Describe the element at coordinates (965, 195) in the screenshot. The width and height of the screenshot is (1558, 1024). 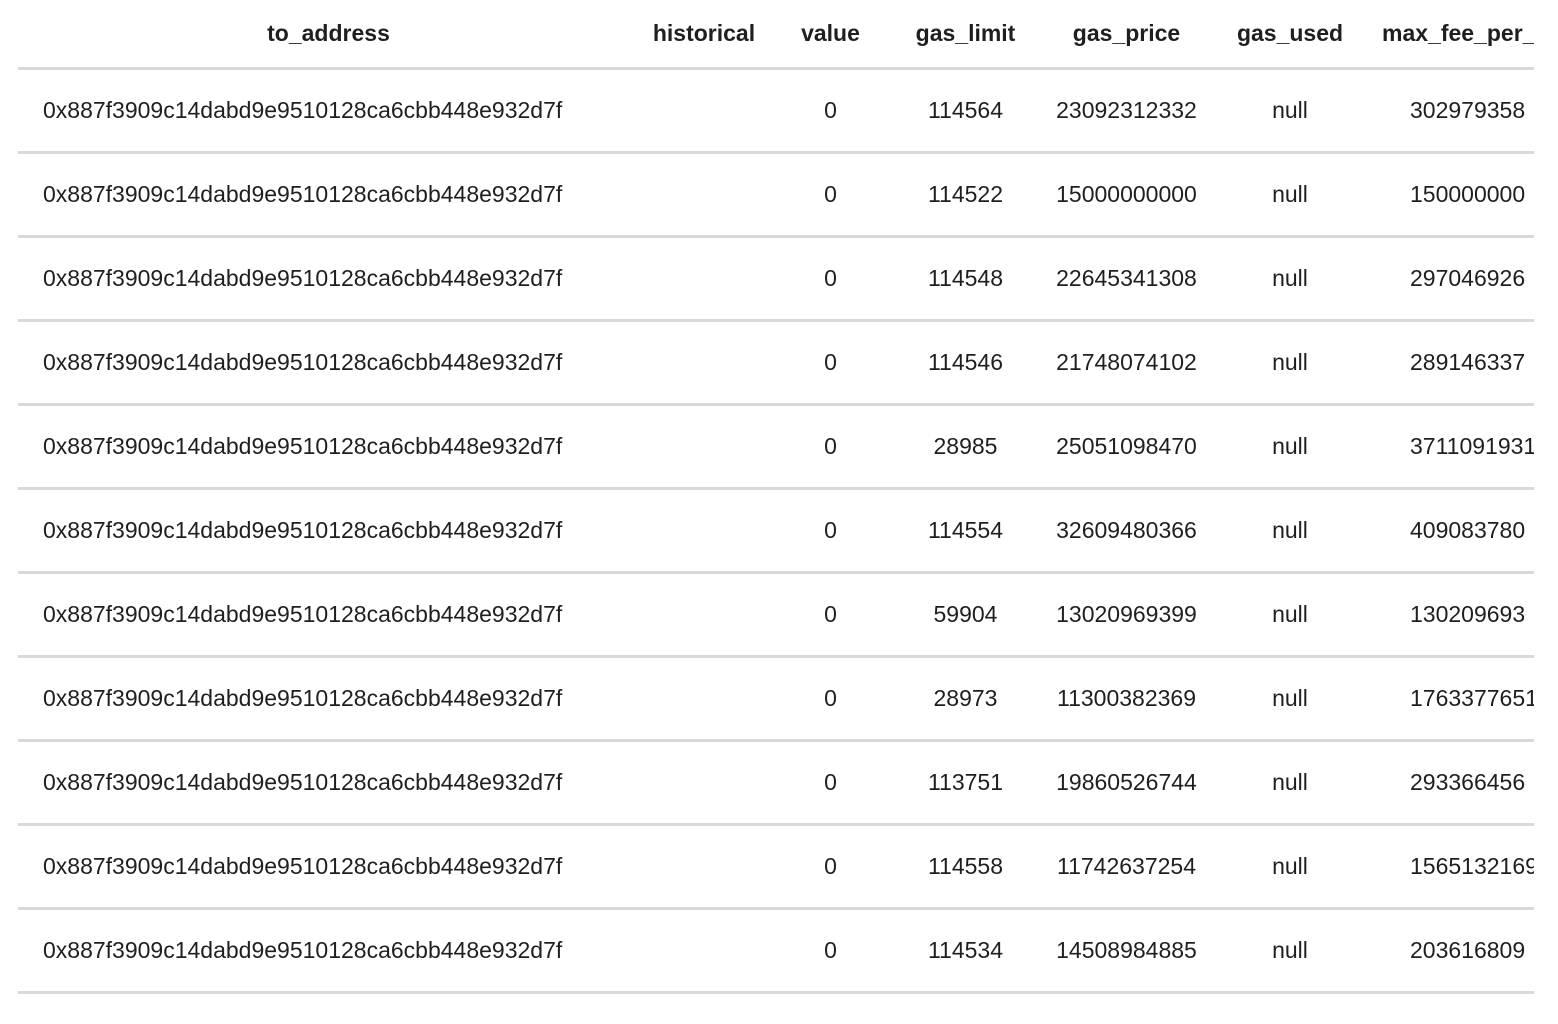
I see `cell-gas-limit: 114522` at that location.